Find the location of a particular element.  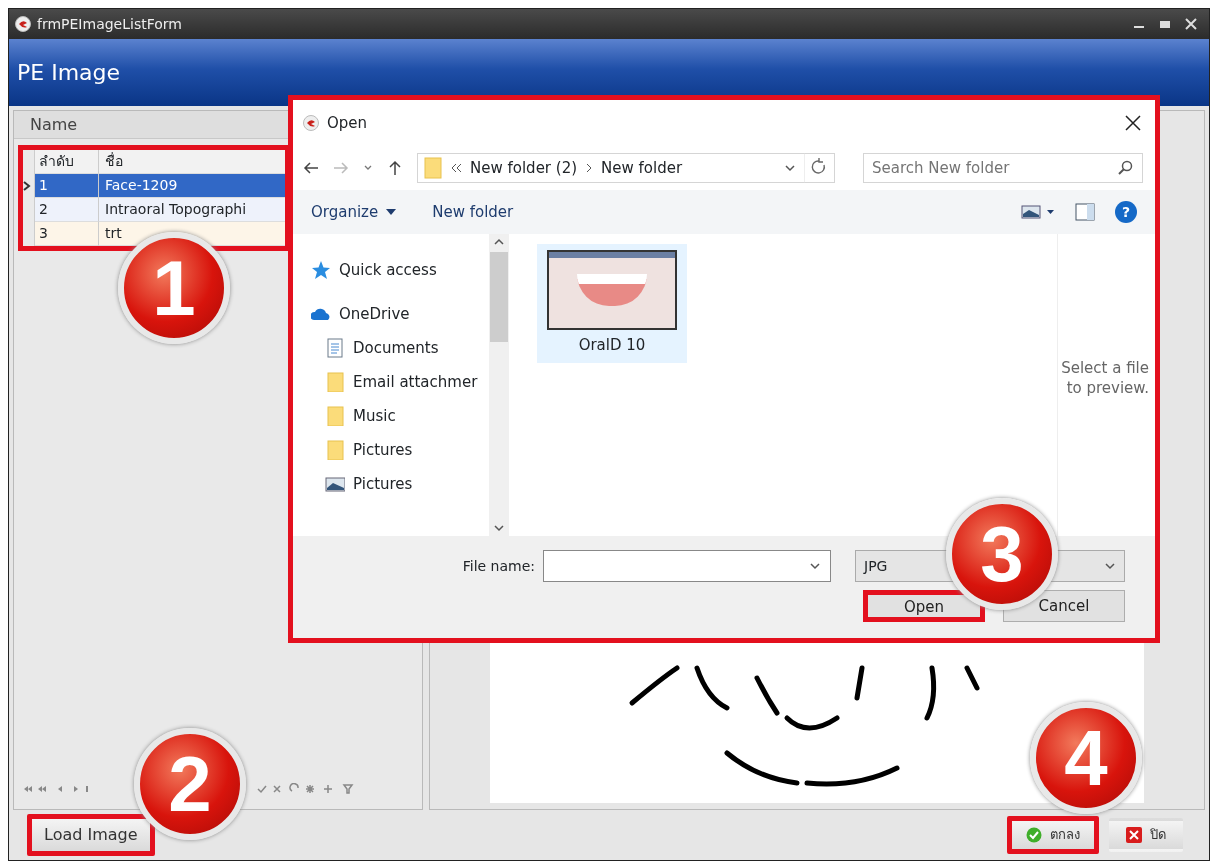

nav-item: Email attachmer is located at coordinates (400, 382).